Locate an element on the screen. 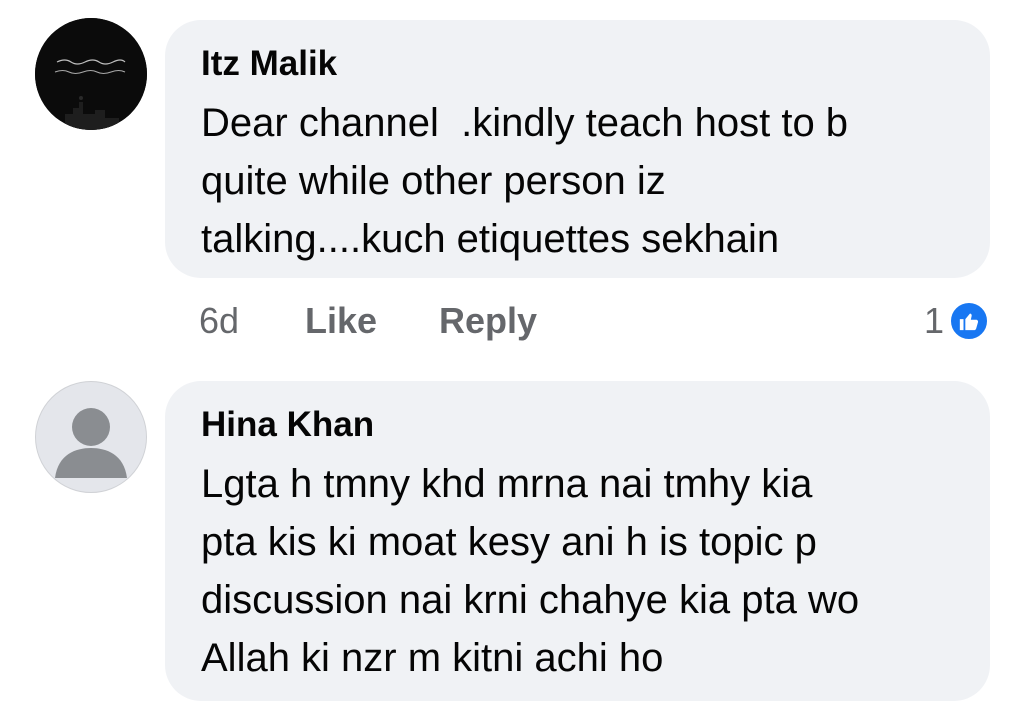  comment-author: Itz Malik is located at coordinates (577, 64).